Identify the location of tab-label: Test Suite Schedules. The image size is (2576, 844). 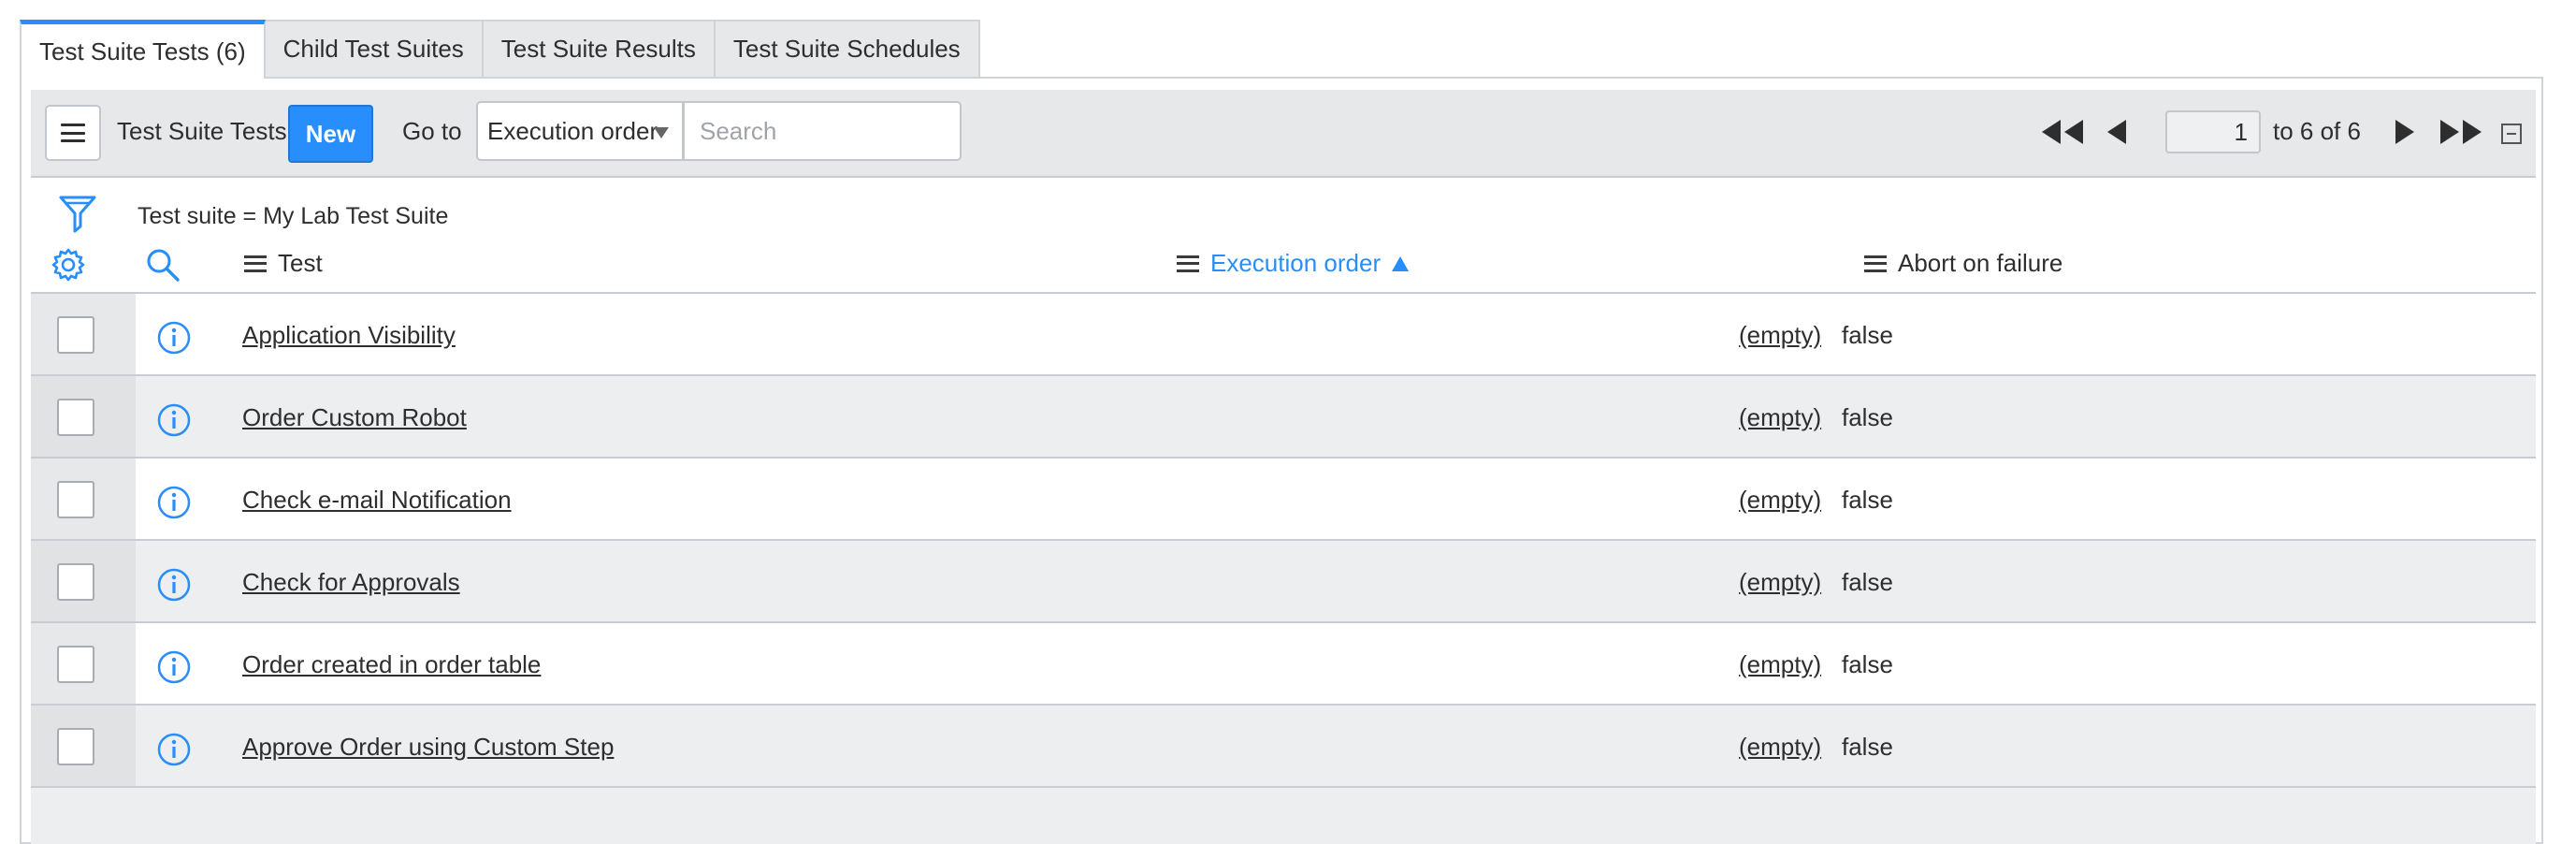
(846, 49).